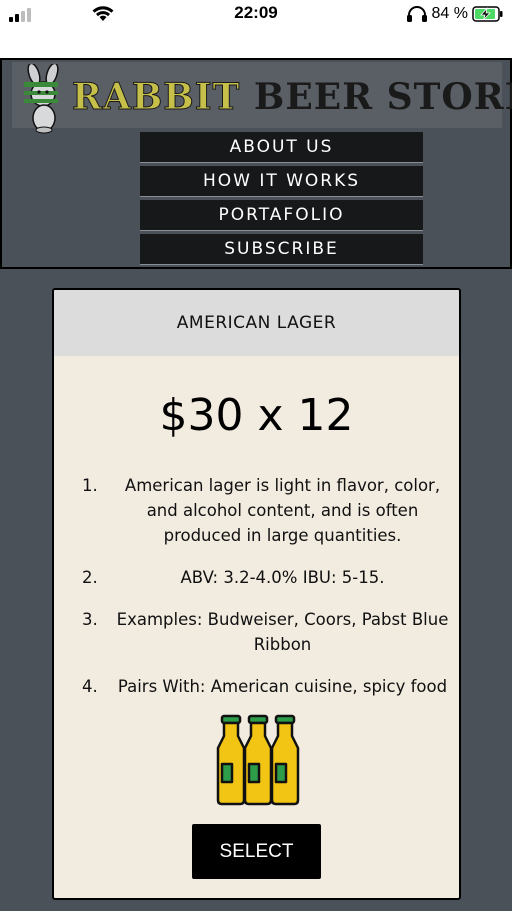 This screenshot has height=911, width=512. I want to click on brand-title: RABBIT BEER STORE, so click(291, 97).